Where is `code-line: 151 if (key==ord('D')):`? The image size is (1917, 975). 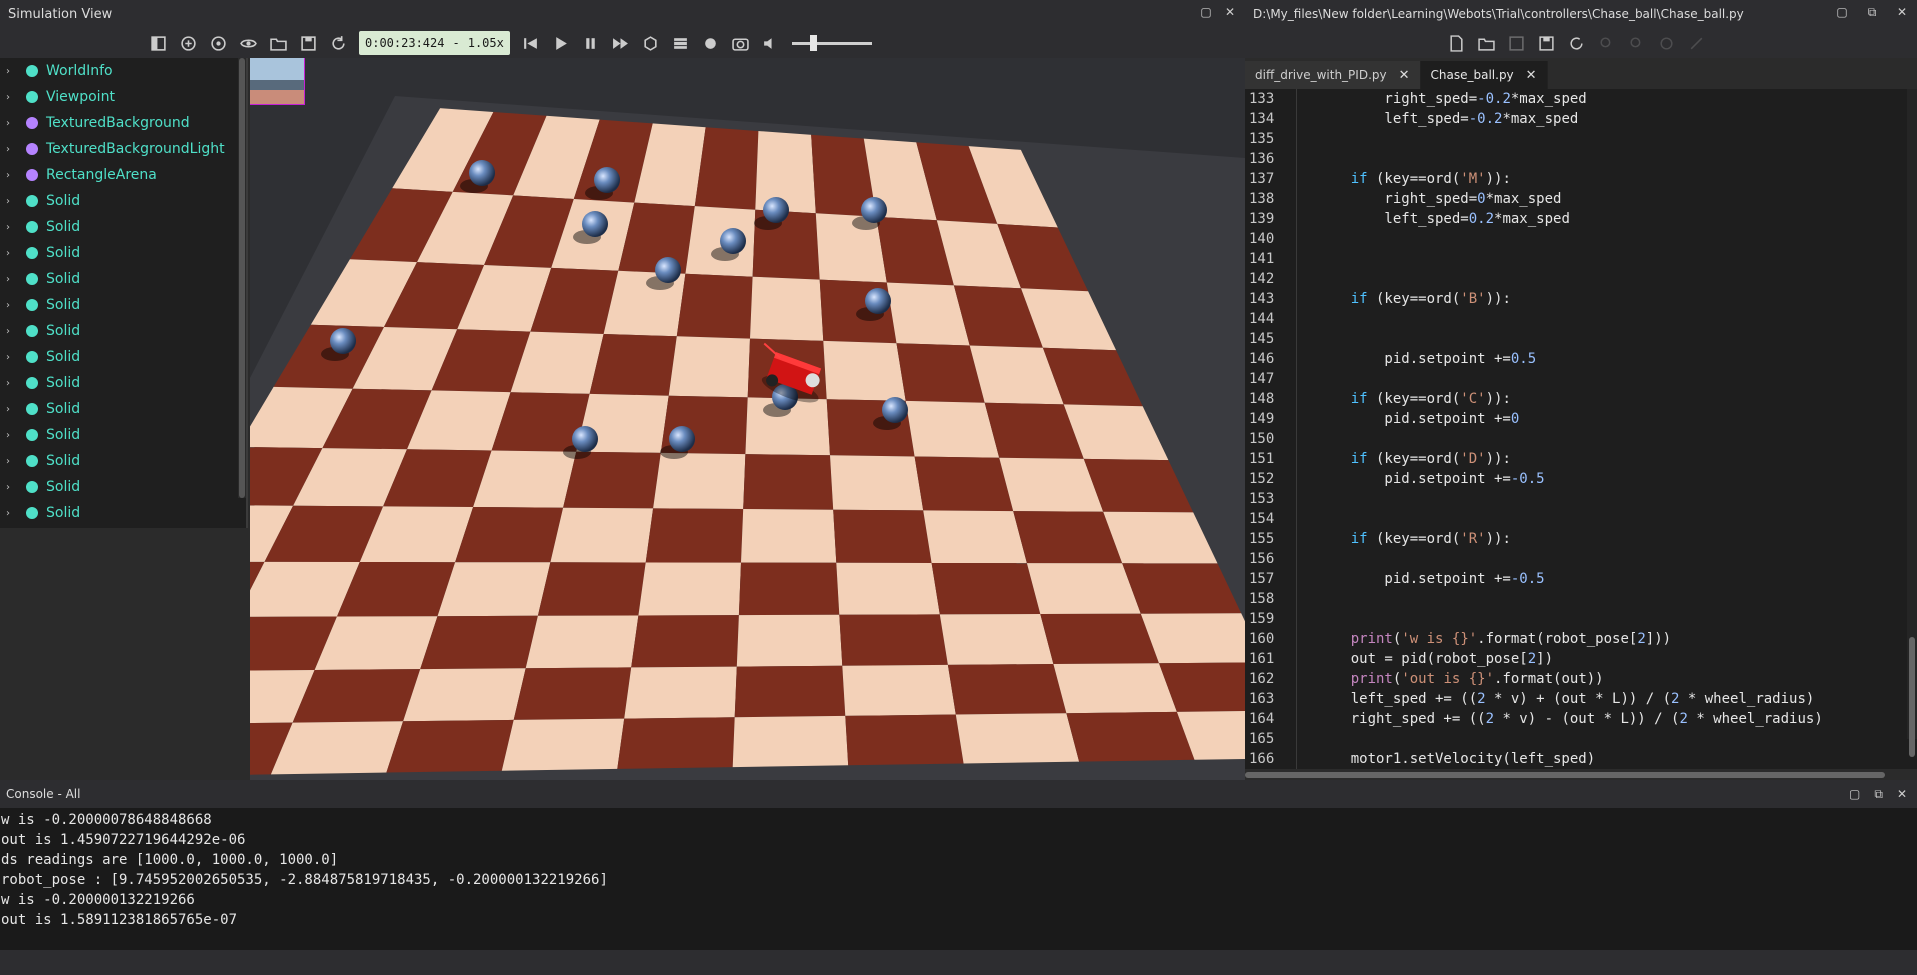 code-line: 151 if (key==ord('D')): is located at coordinates (1581, 459).